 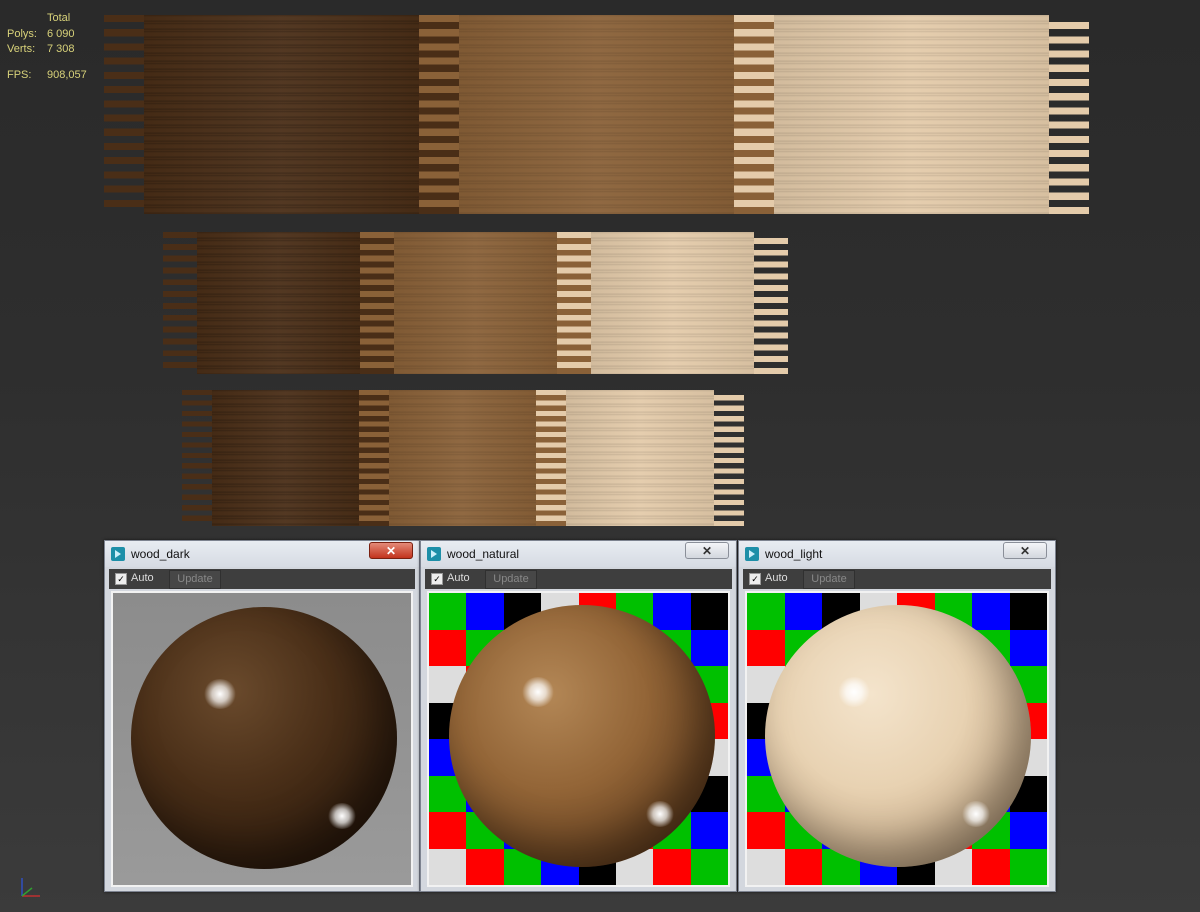 What do you see at coordinates (160, 554) in the screenshot?
I see `window-title: wood_dark` at bounding box center [160, 554].